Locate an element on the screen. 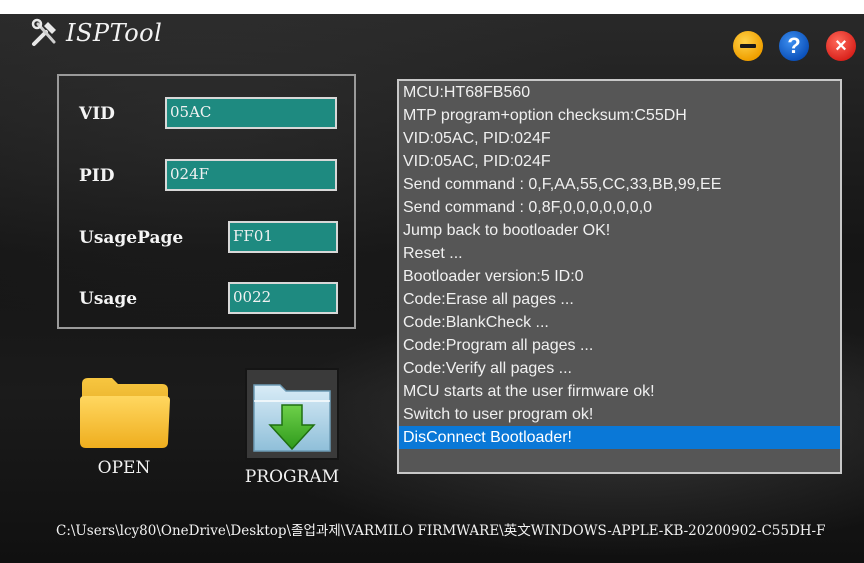 The width and height of the screenshot is (864, 563). log-line: MCU starts at the user firmware ok! is located at coordinates (619, 391).